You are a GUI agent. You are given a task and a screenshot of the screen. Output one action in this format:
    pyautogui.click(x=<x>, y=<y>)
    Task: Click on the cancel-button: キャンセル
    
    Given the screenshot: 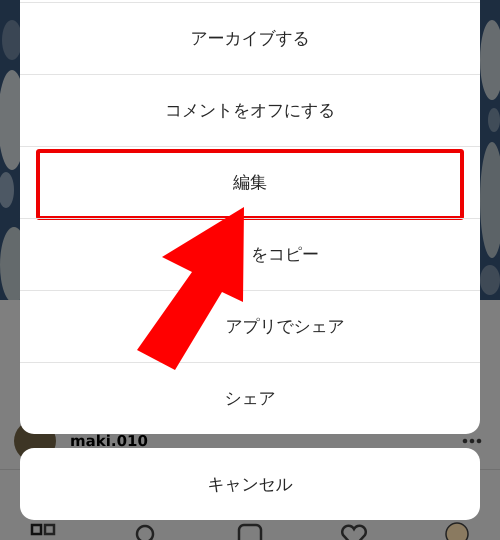 What is the action you would take?
    pyautogui.click(x=250, y=484)
    